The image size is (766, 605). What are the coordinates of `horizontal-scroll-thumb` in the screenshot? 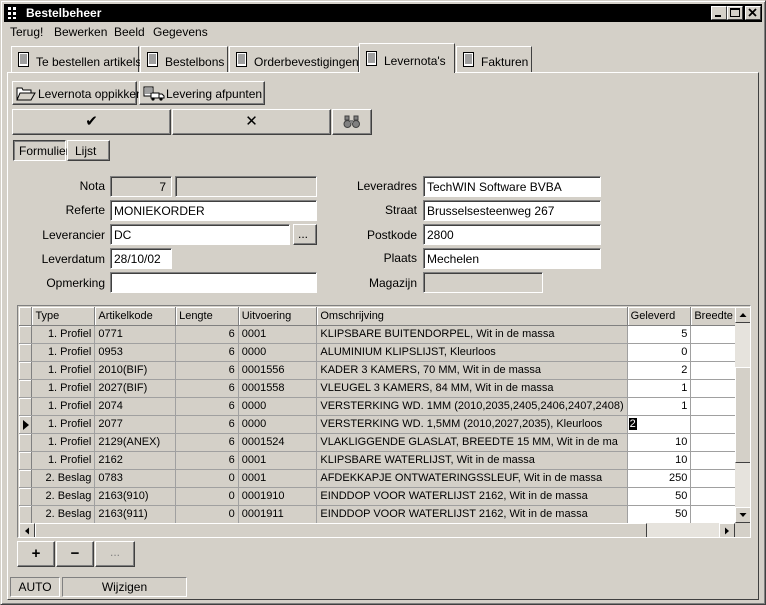 It's located at (341, 530).